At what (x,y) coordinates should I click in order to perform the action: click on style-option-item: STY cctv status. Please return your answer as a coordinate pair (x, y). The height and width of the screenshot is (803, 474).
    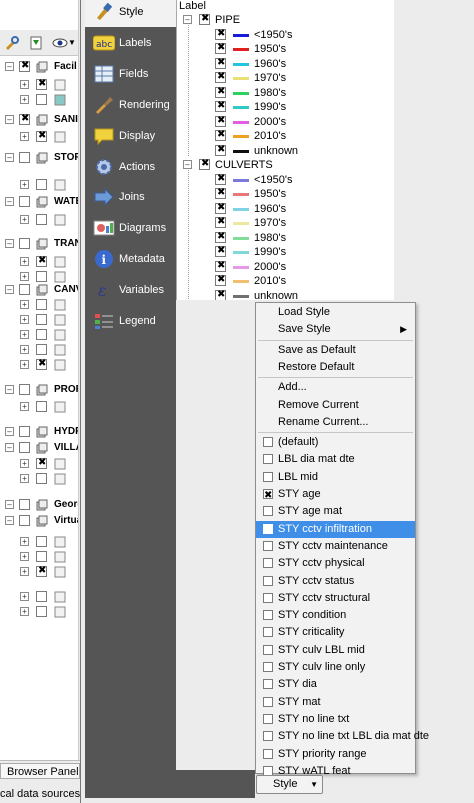
    Looking at the image, I should click on (335, 581).